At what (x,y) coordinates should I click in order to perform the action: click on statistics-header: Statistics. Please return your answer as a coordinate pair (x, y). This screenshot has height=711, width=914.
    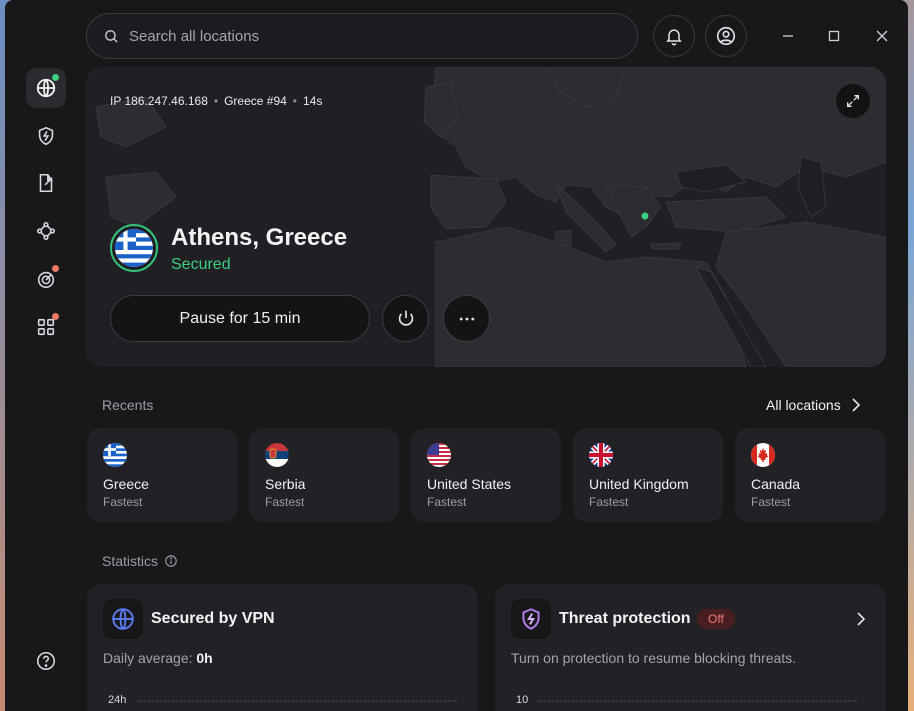
    Looking at the image, I should click on (140, 561).